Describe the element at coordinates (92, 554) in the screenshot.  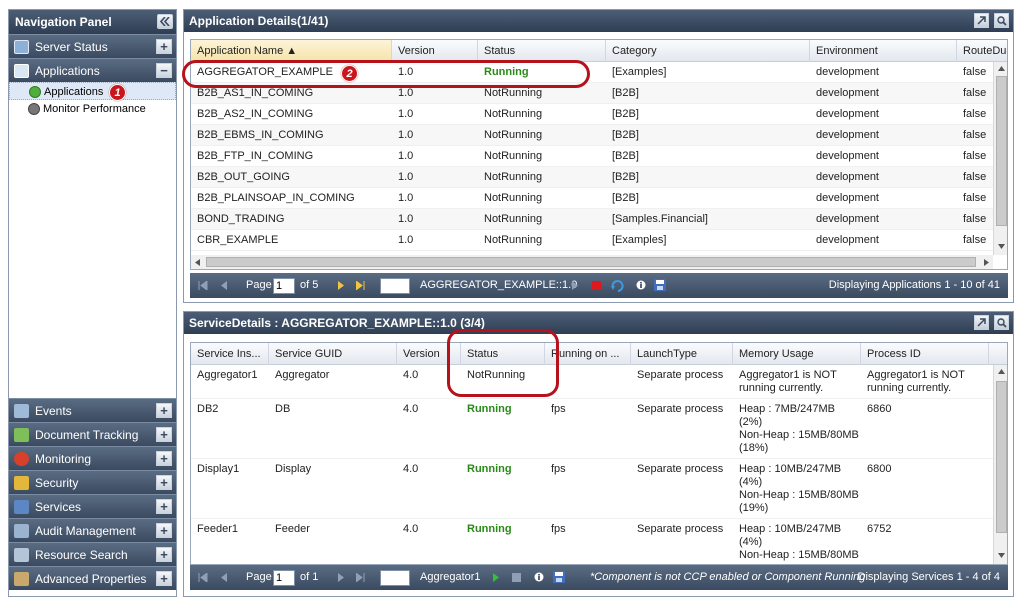
I see `nav-section-resource-search: Resource Search +` at that location.